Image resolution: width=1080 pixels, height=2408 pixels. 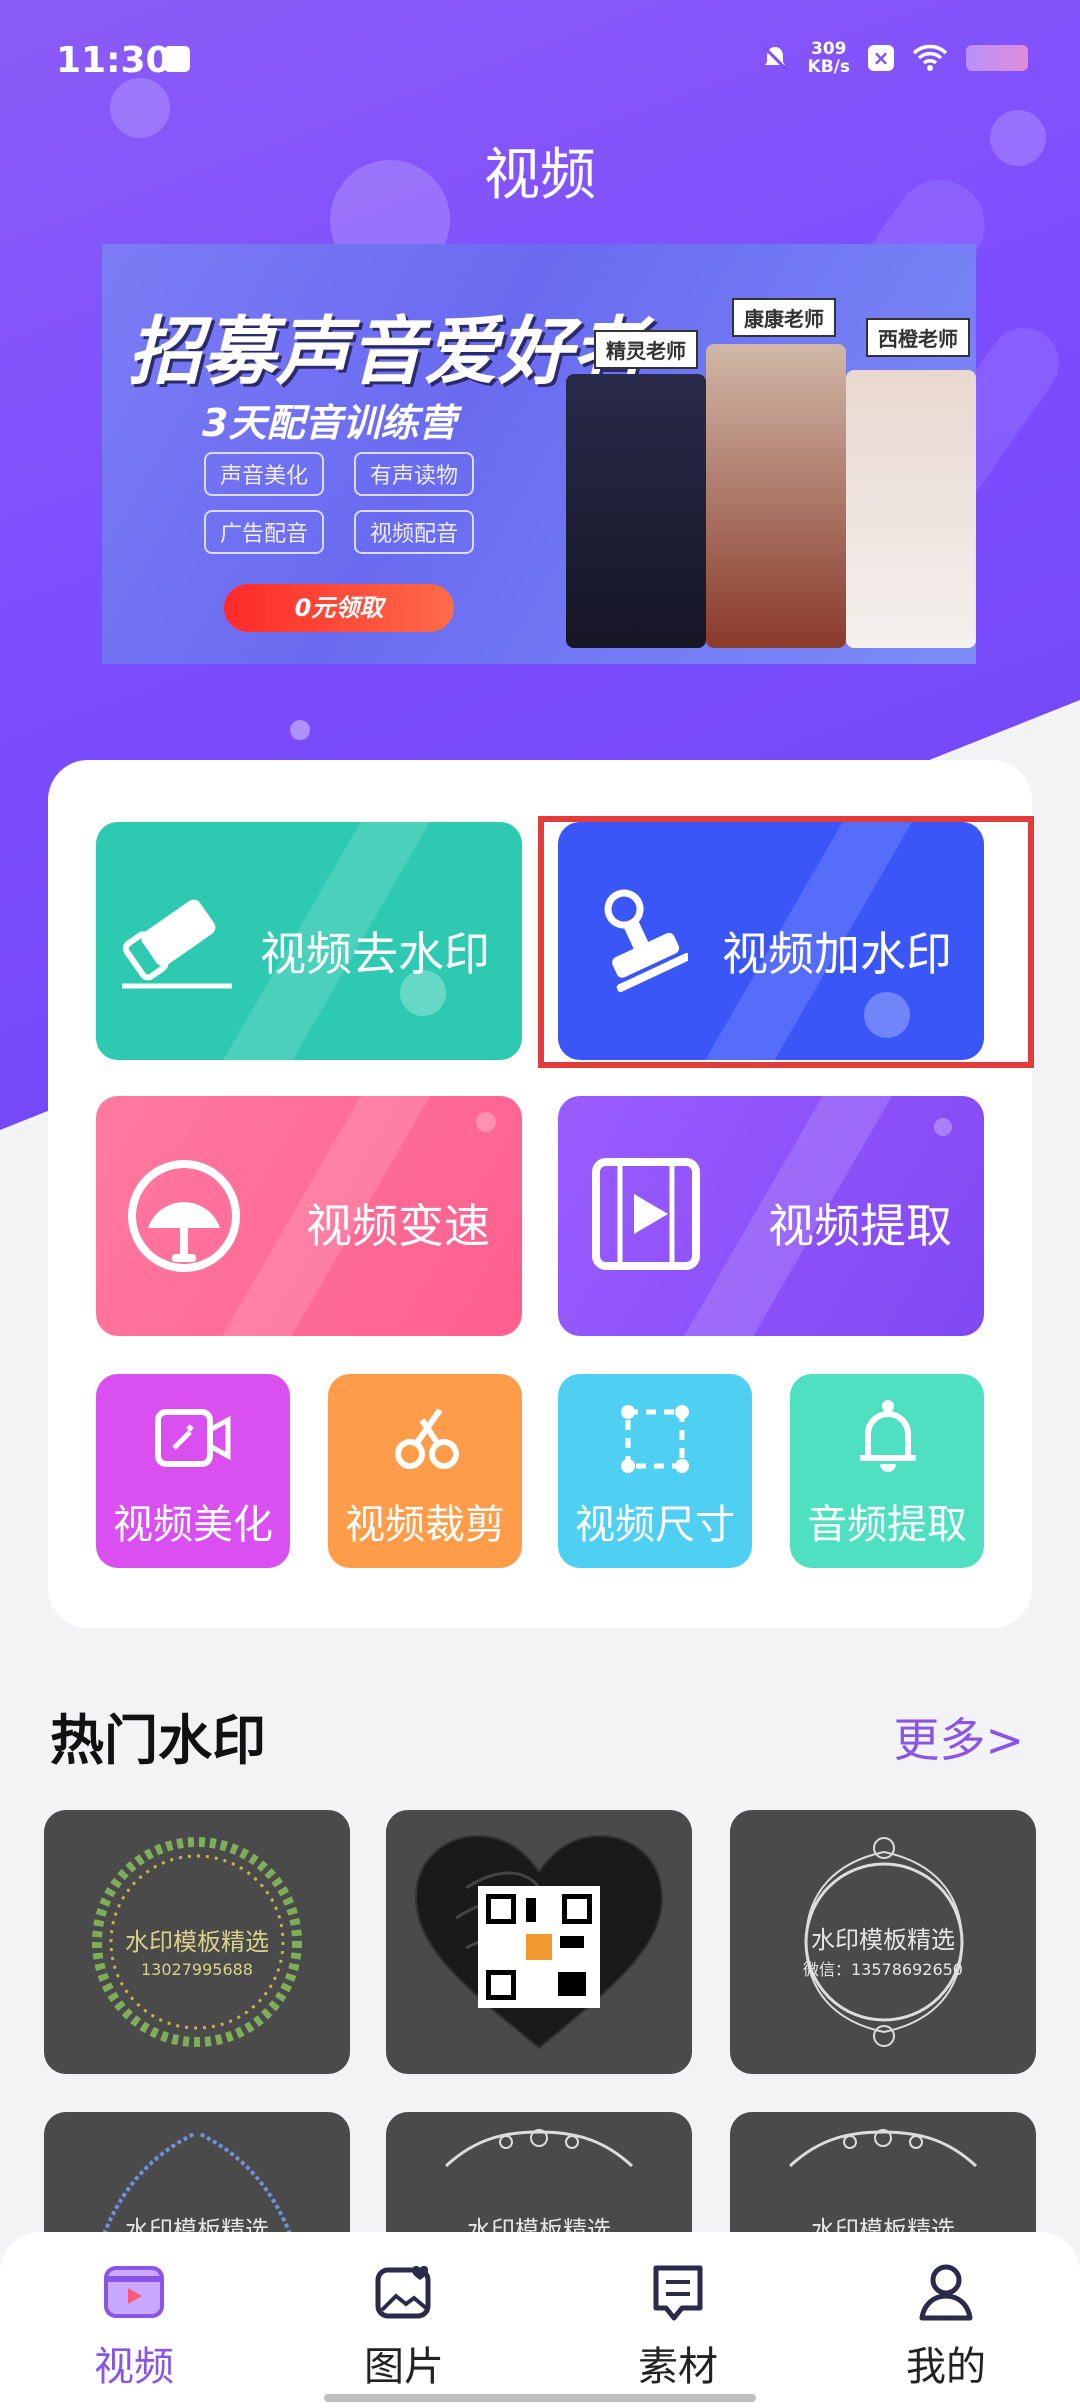 What do you see at coordinates (887, 1525) in the screenshot?
I see `audio-extract-label: 音频提取` at bounding box center [887, 1525].